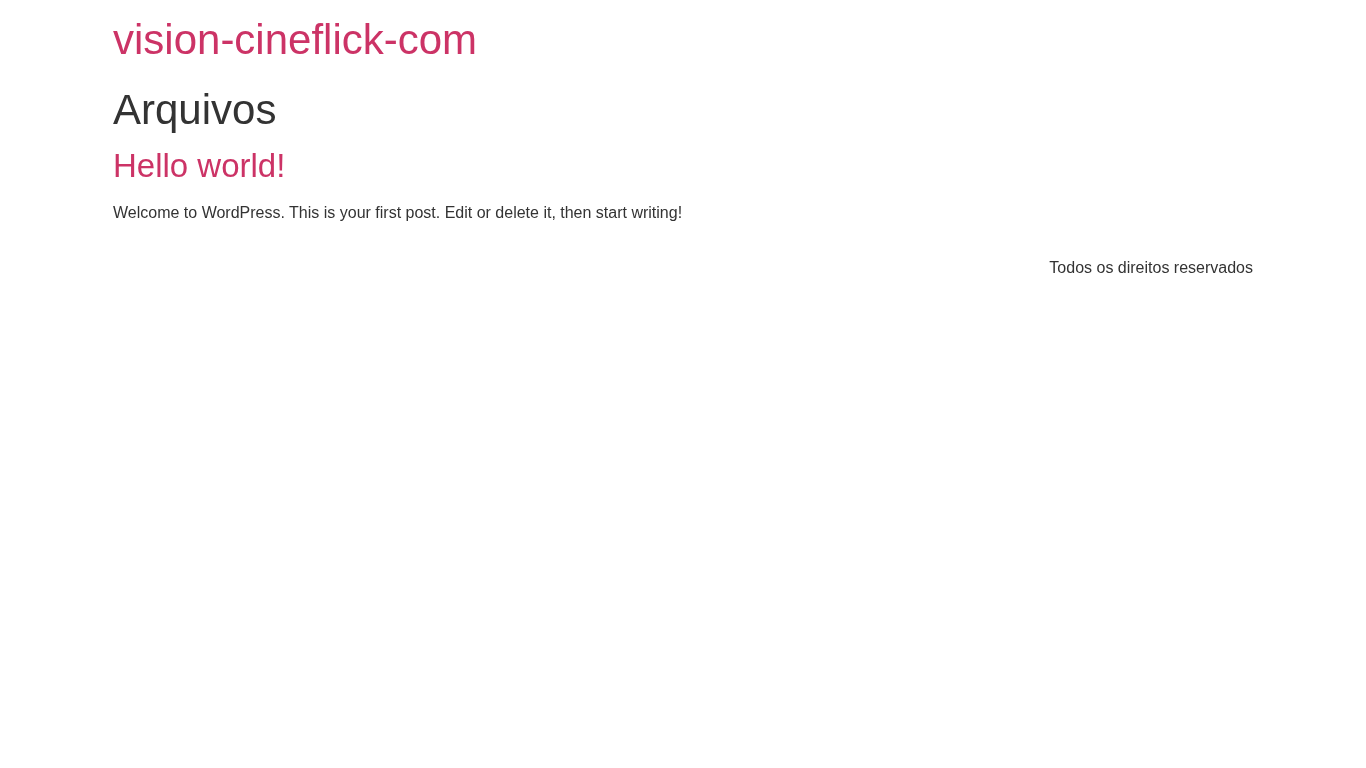  I want to click on post-excerpt: Welcome to WordPress. This is your first post. Edit or delete it, then start writing!, so click(398, 213).